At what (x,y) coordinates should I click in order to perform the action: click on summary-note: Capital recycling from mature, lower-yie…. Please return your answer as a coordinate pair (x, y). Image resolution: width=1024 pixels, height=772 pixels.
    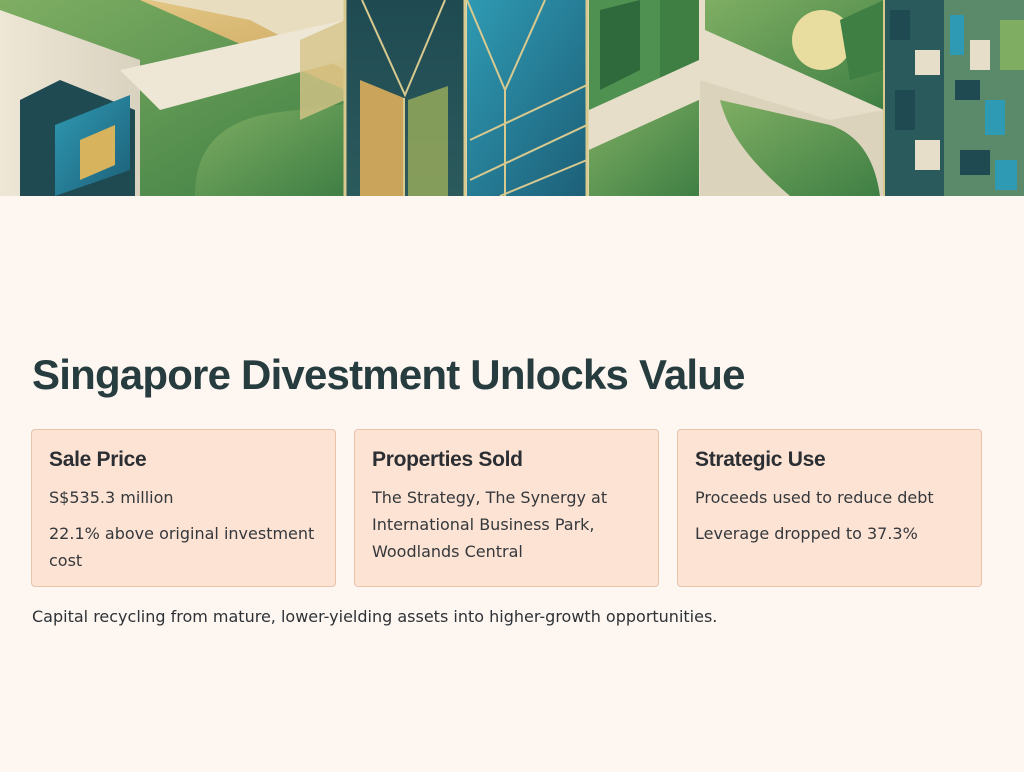
    Looking at the image, I should click on (375, 616).